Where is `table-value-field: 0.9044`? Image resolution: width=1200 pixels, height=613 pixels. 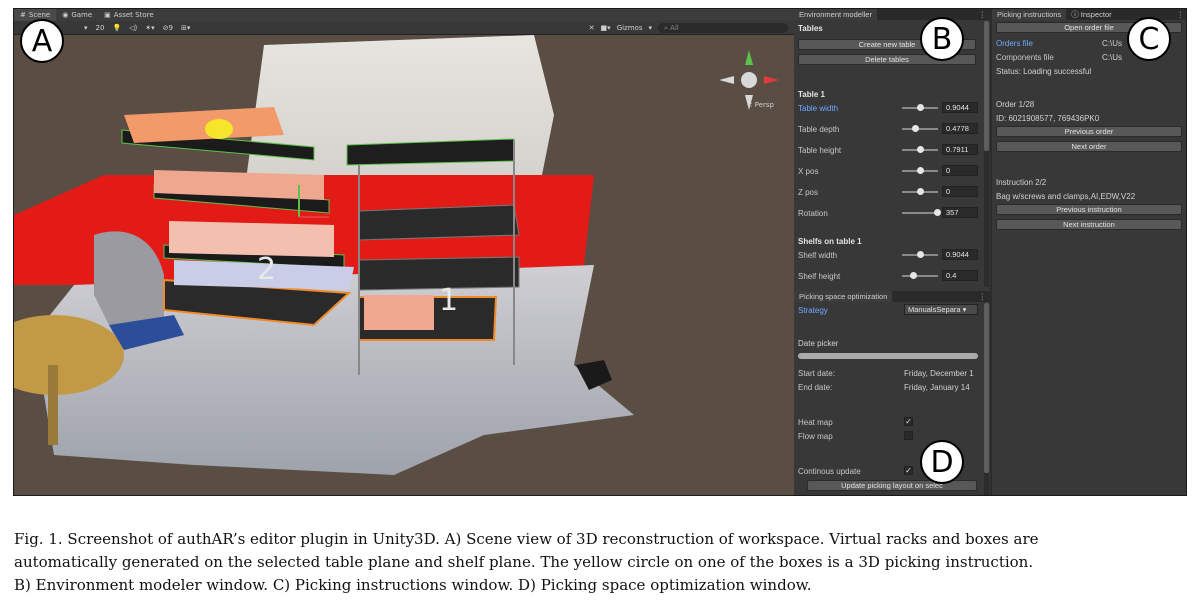
table-value-field: 0.9044 is located at coordinates (960, 107).